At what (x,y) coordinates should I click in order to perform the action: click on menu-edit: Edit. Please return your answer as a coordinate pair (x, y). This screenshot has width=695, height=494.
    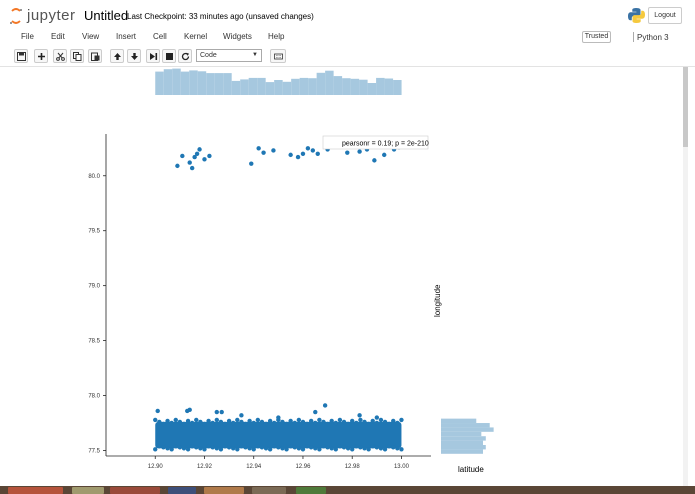
    Looking at the image, I should click on (58, 36).